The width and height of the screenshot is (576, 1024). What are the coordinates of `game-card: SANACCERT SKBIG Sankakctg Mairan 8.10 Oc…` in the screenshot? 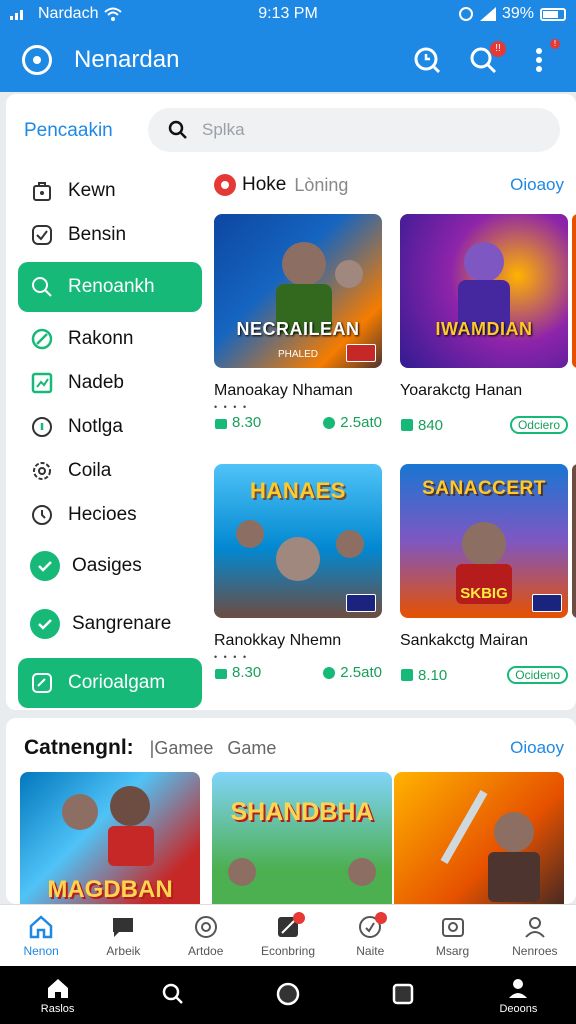 It's located at (484, 574).